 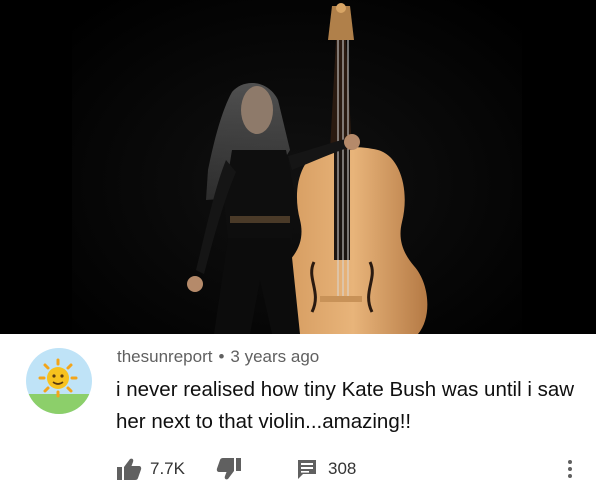 What do you see at coordinates (307, 469) in the screenshot?
I see `reply-comment-icon` at bounding box center [307, 469].